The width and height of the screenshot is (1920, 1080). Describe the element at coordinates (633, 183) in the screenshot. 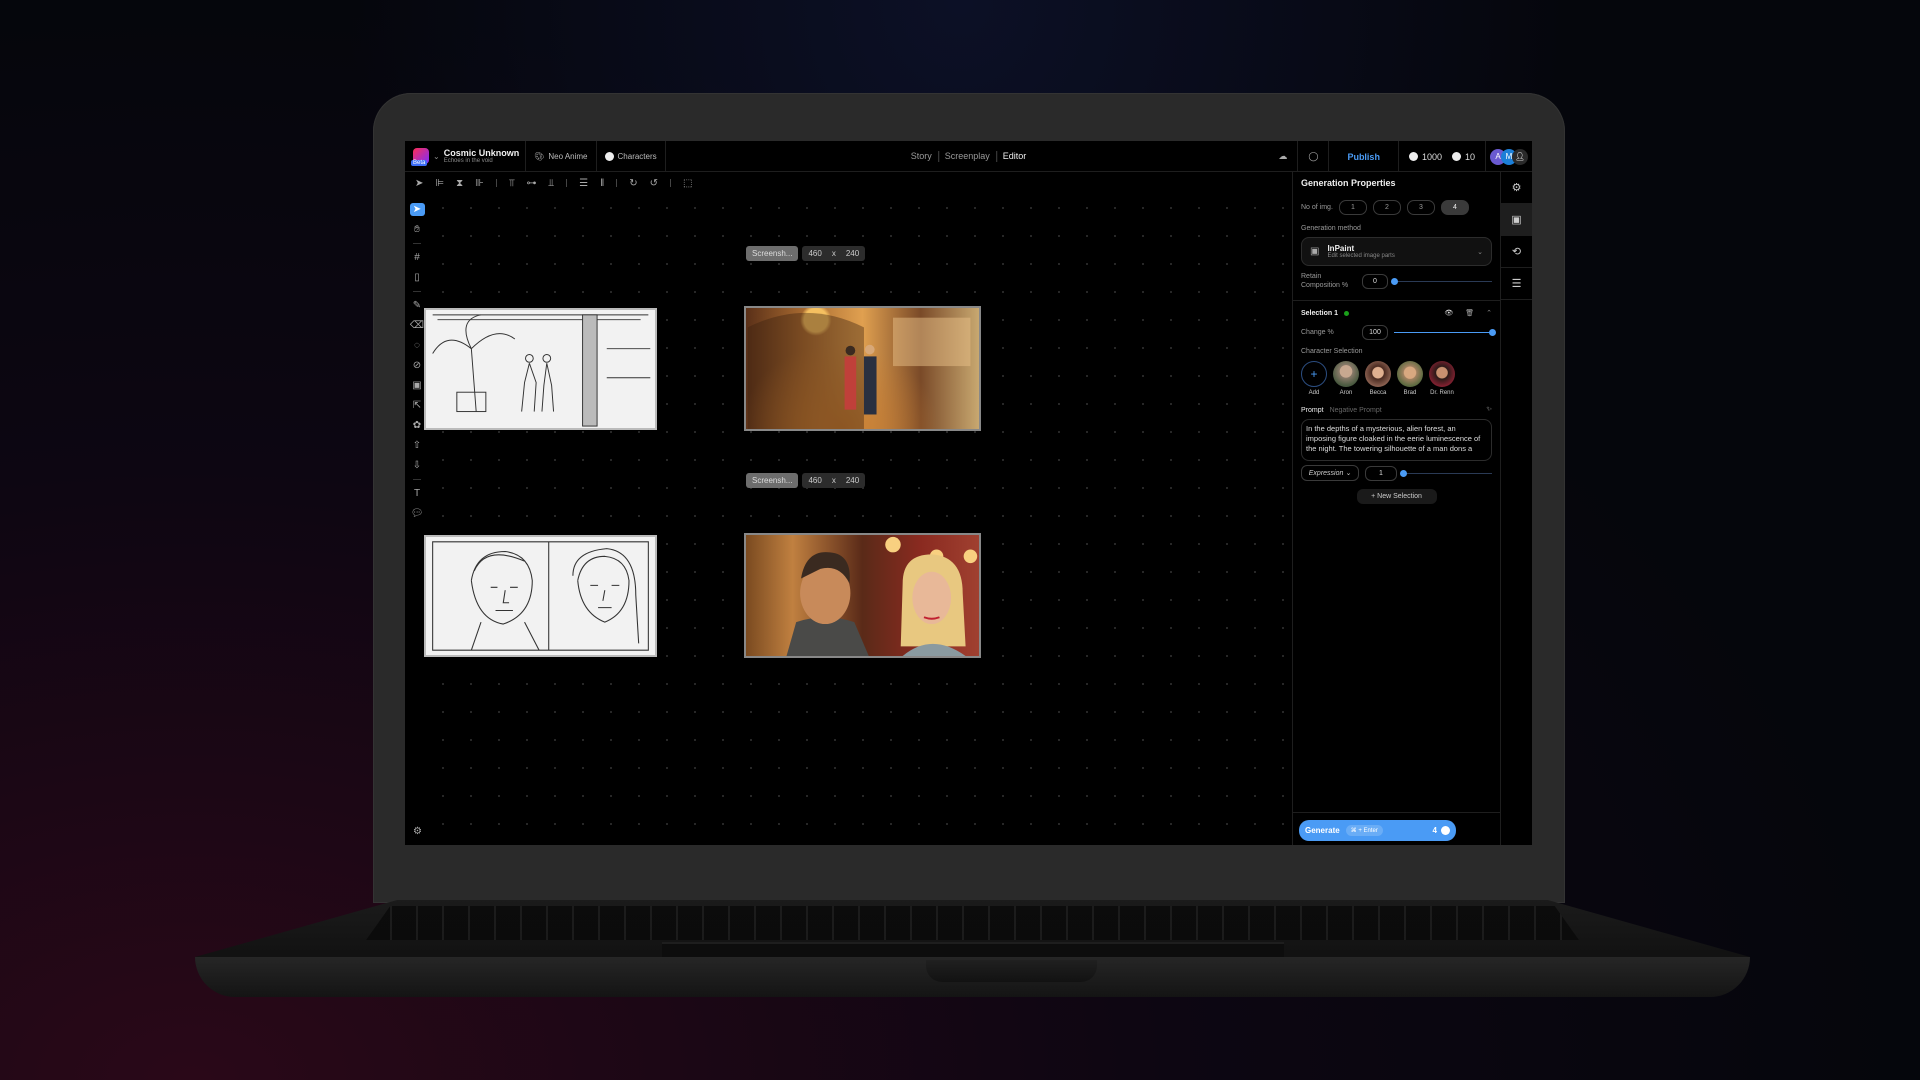

I see `rotate-right-icon: ↻` at that location.